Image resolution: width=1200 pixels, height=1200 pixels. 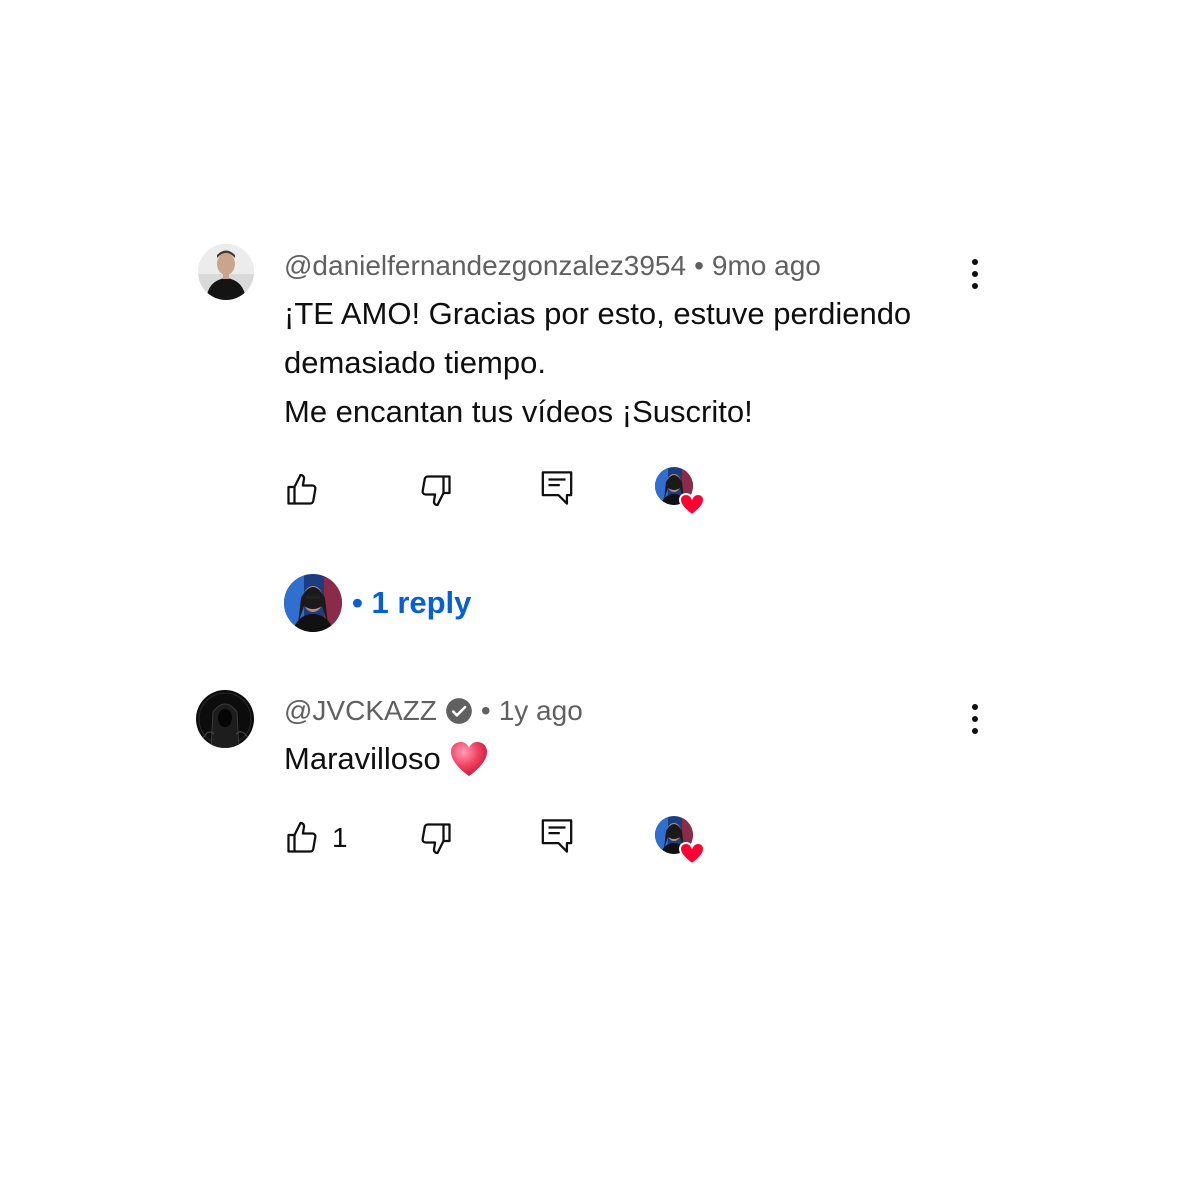 I want to click on comment-text-line: Maravilloso, so click(x=362, y=758).